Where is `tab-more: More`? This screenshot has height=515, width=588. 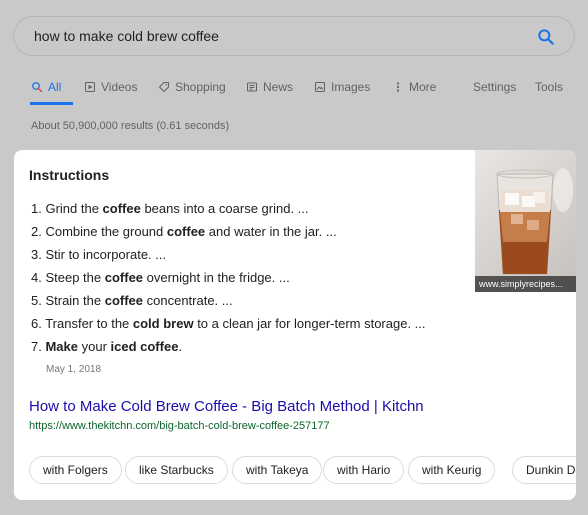 tab-more: More is located at coordinates (414, 87).